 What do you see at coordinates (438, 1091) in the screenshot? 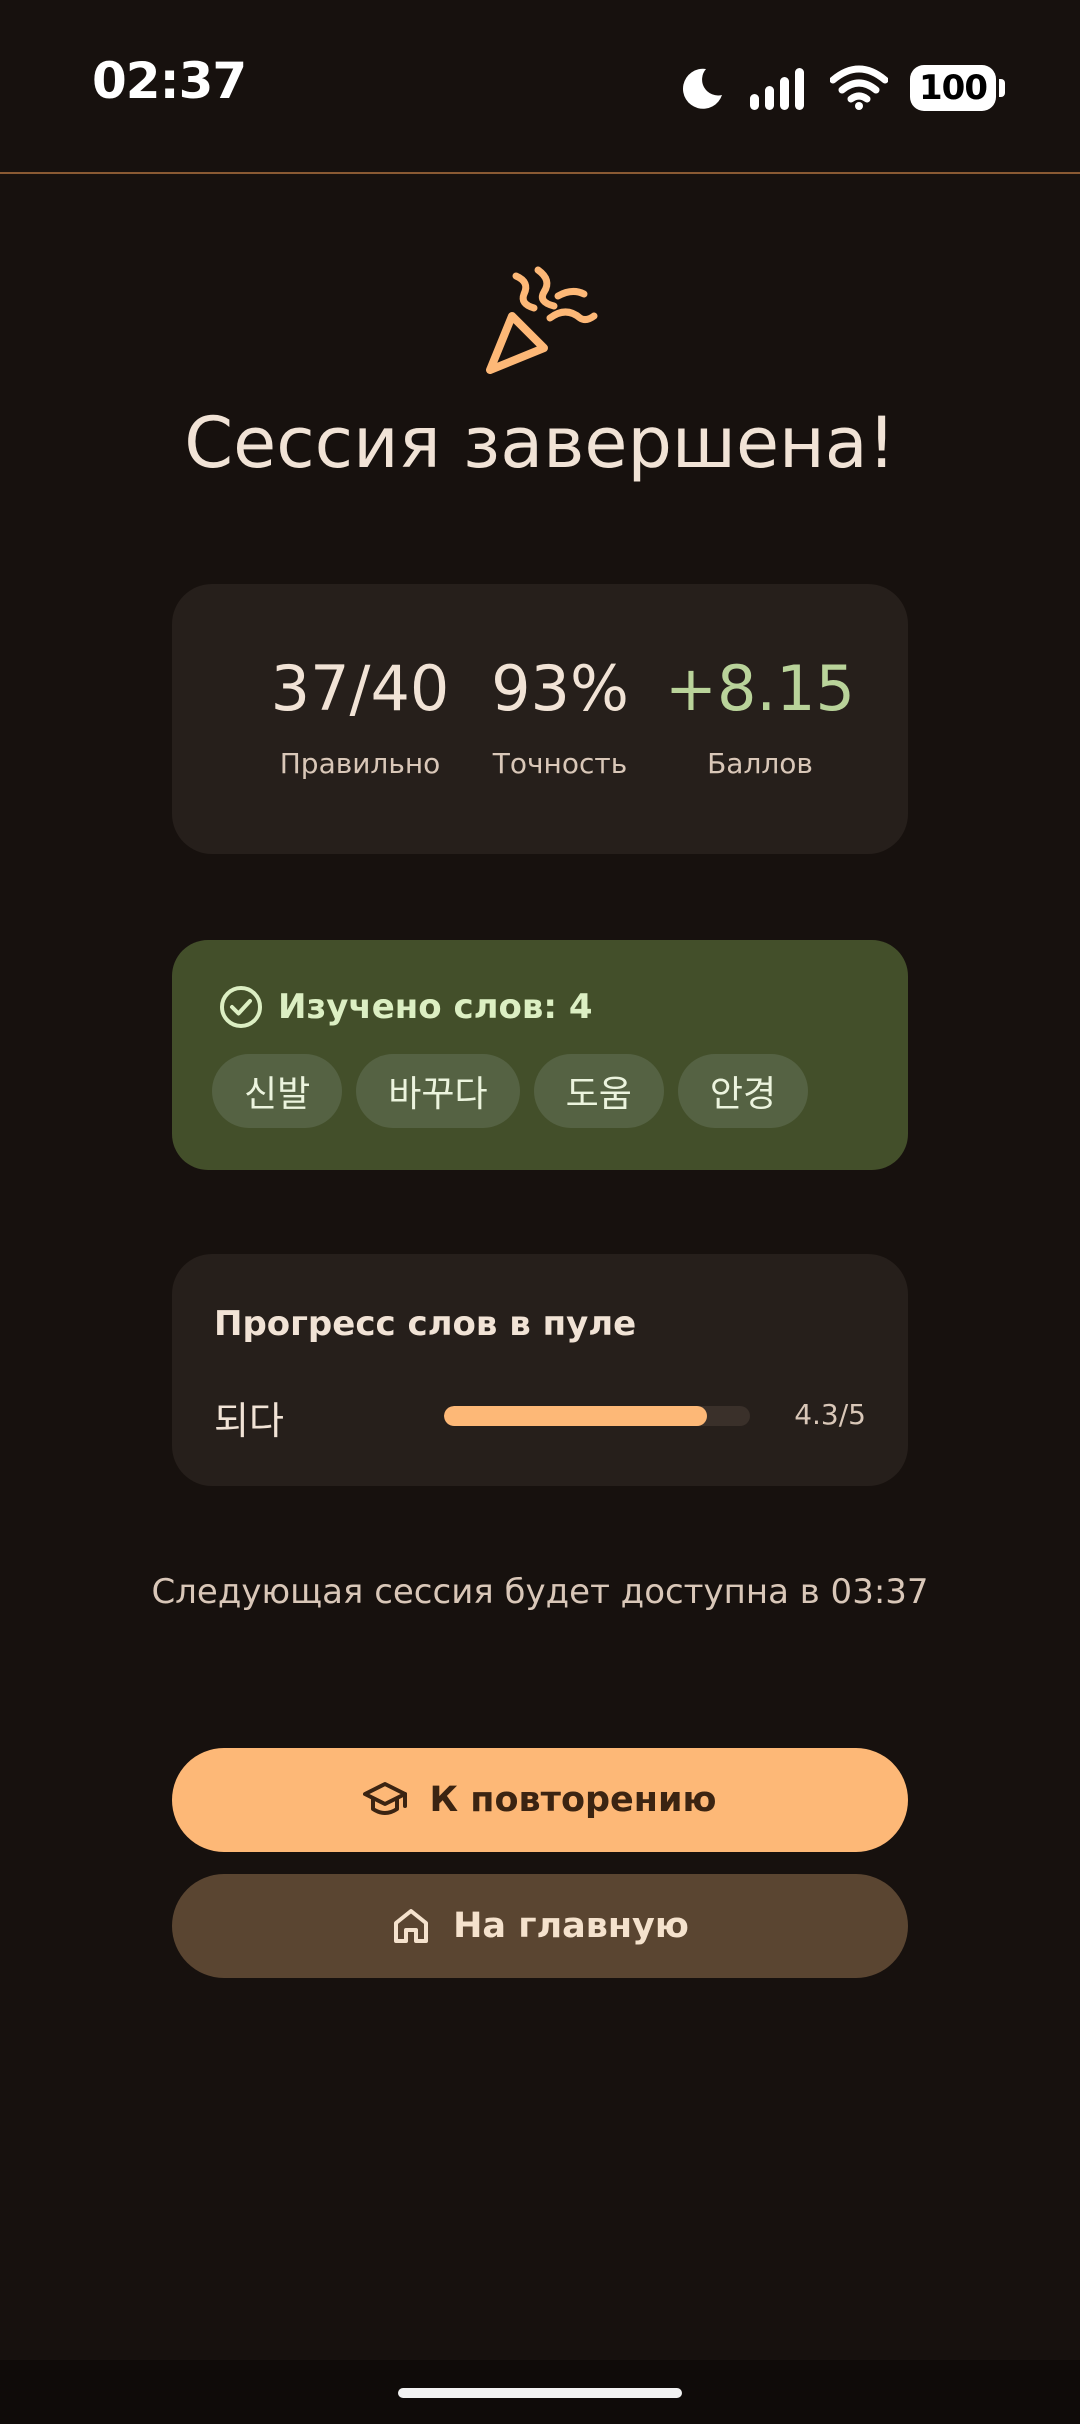
I see `word-chip: 바꾸다` at bounding box center [438, 1091].